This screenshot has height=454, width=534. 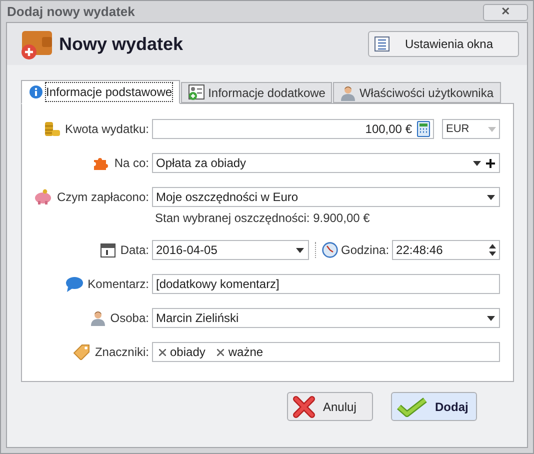 I want to click on amount-field: 100,00 €, so click(x=293, y=129).